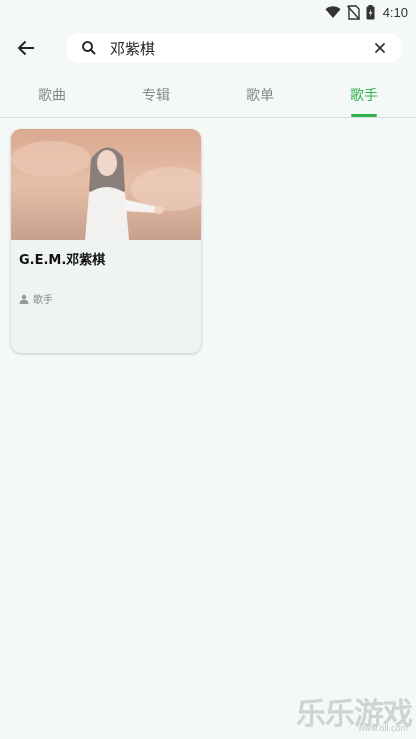 This screenshot has height=739, width=416. Describe the element at coordinates (370, 11) in the screenshot. I see `battery-icon` at that location.